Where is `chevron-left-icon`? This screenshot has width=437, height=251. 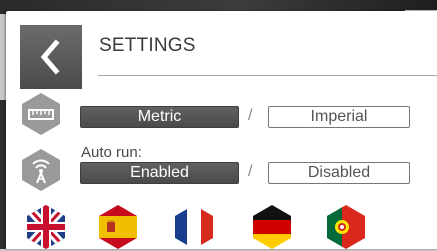
chevron-left-icon is located at coordinates (50, 57).